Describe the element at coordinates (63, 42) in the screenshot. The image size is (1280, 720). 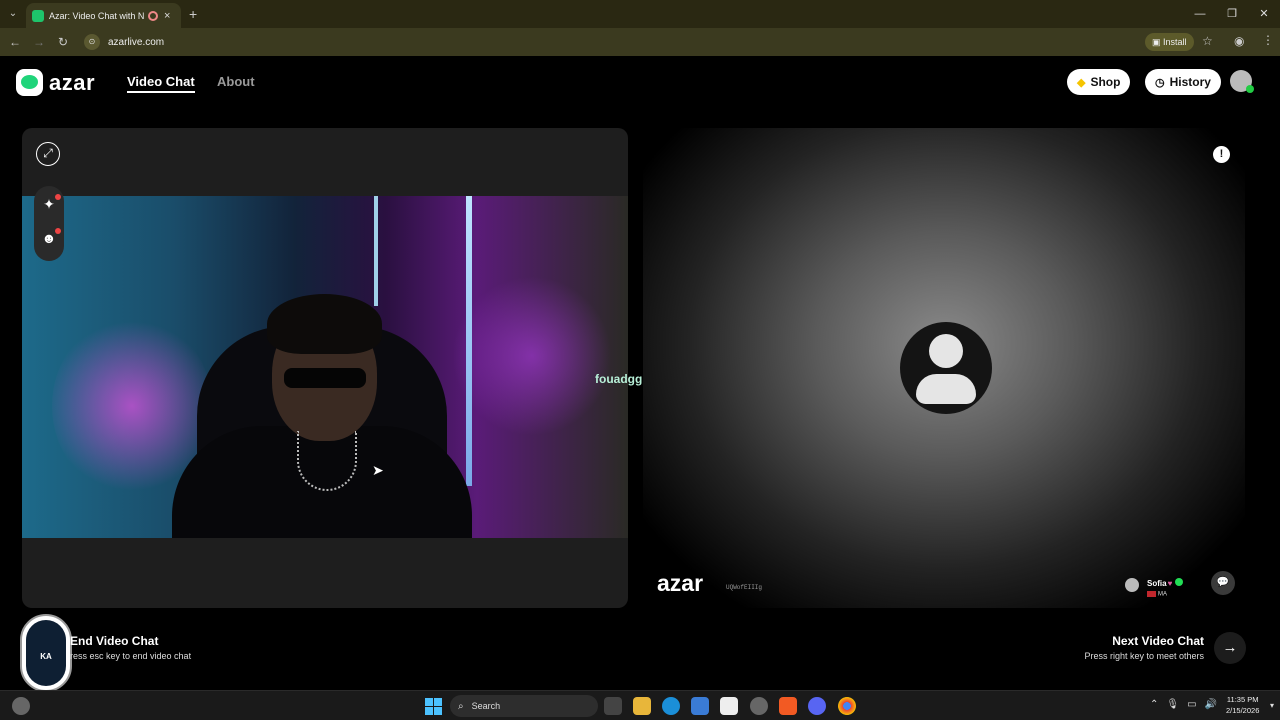
I see `reload-icon: ↻` at that location.